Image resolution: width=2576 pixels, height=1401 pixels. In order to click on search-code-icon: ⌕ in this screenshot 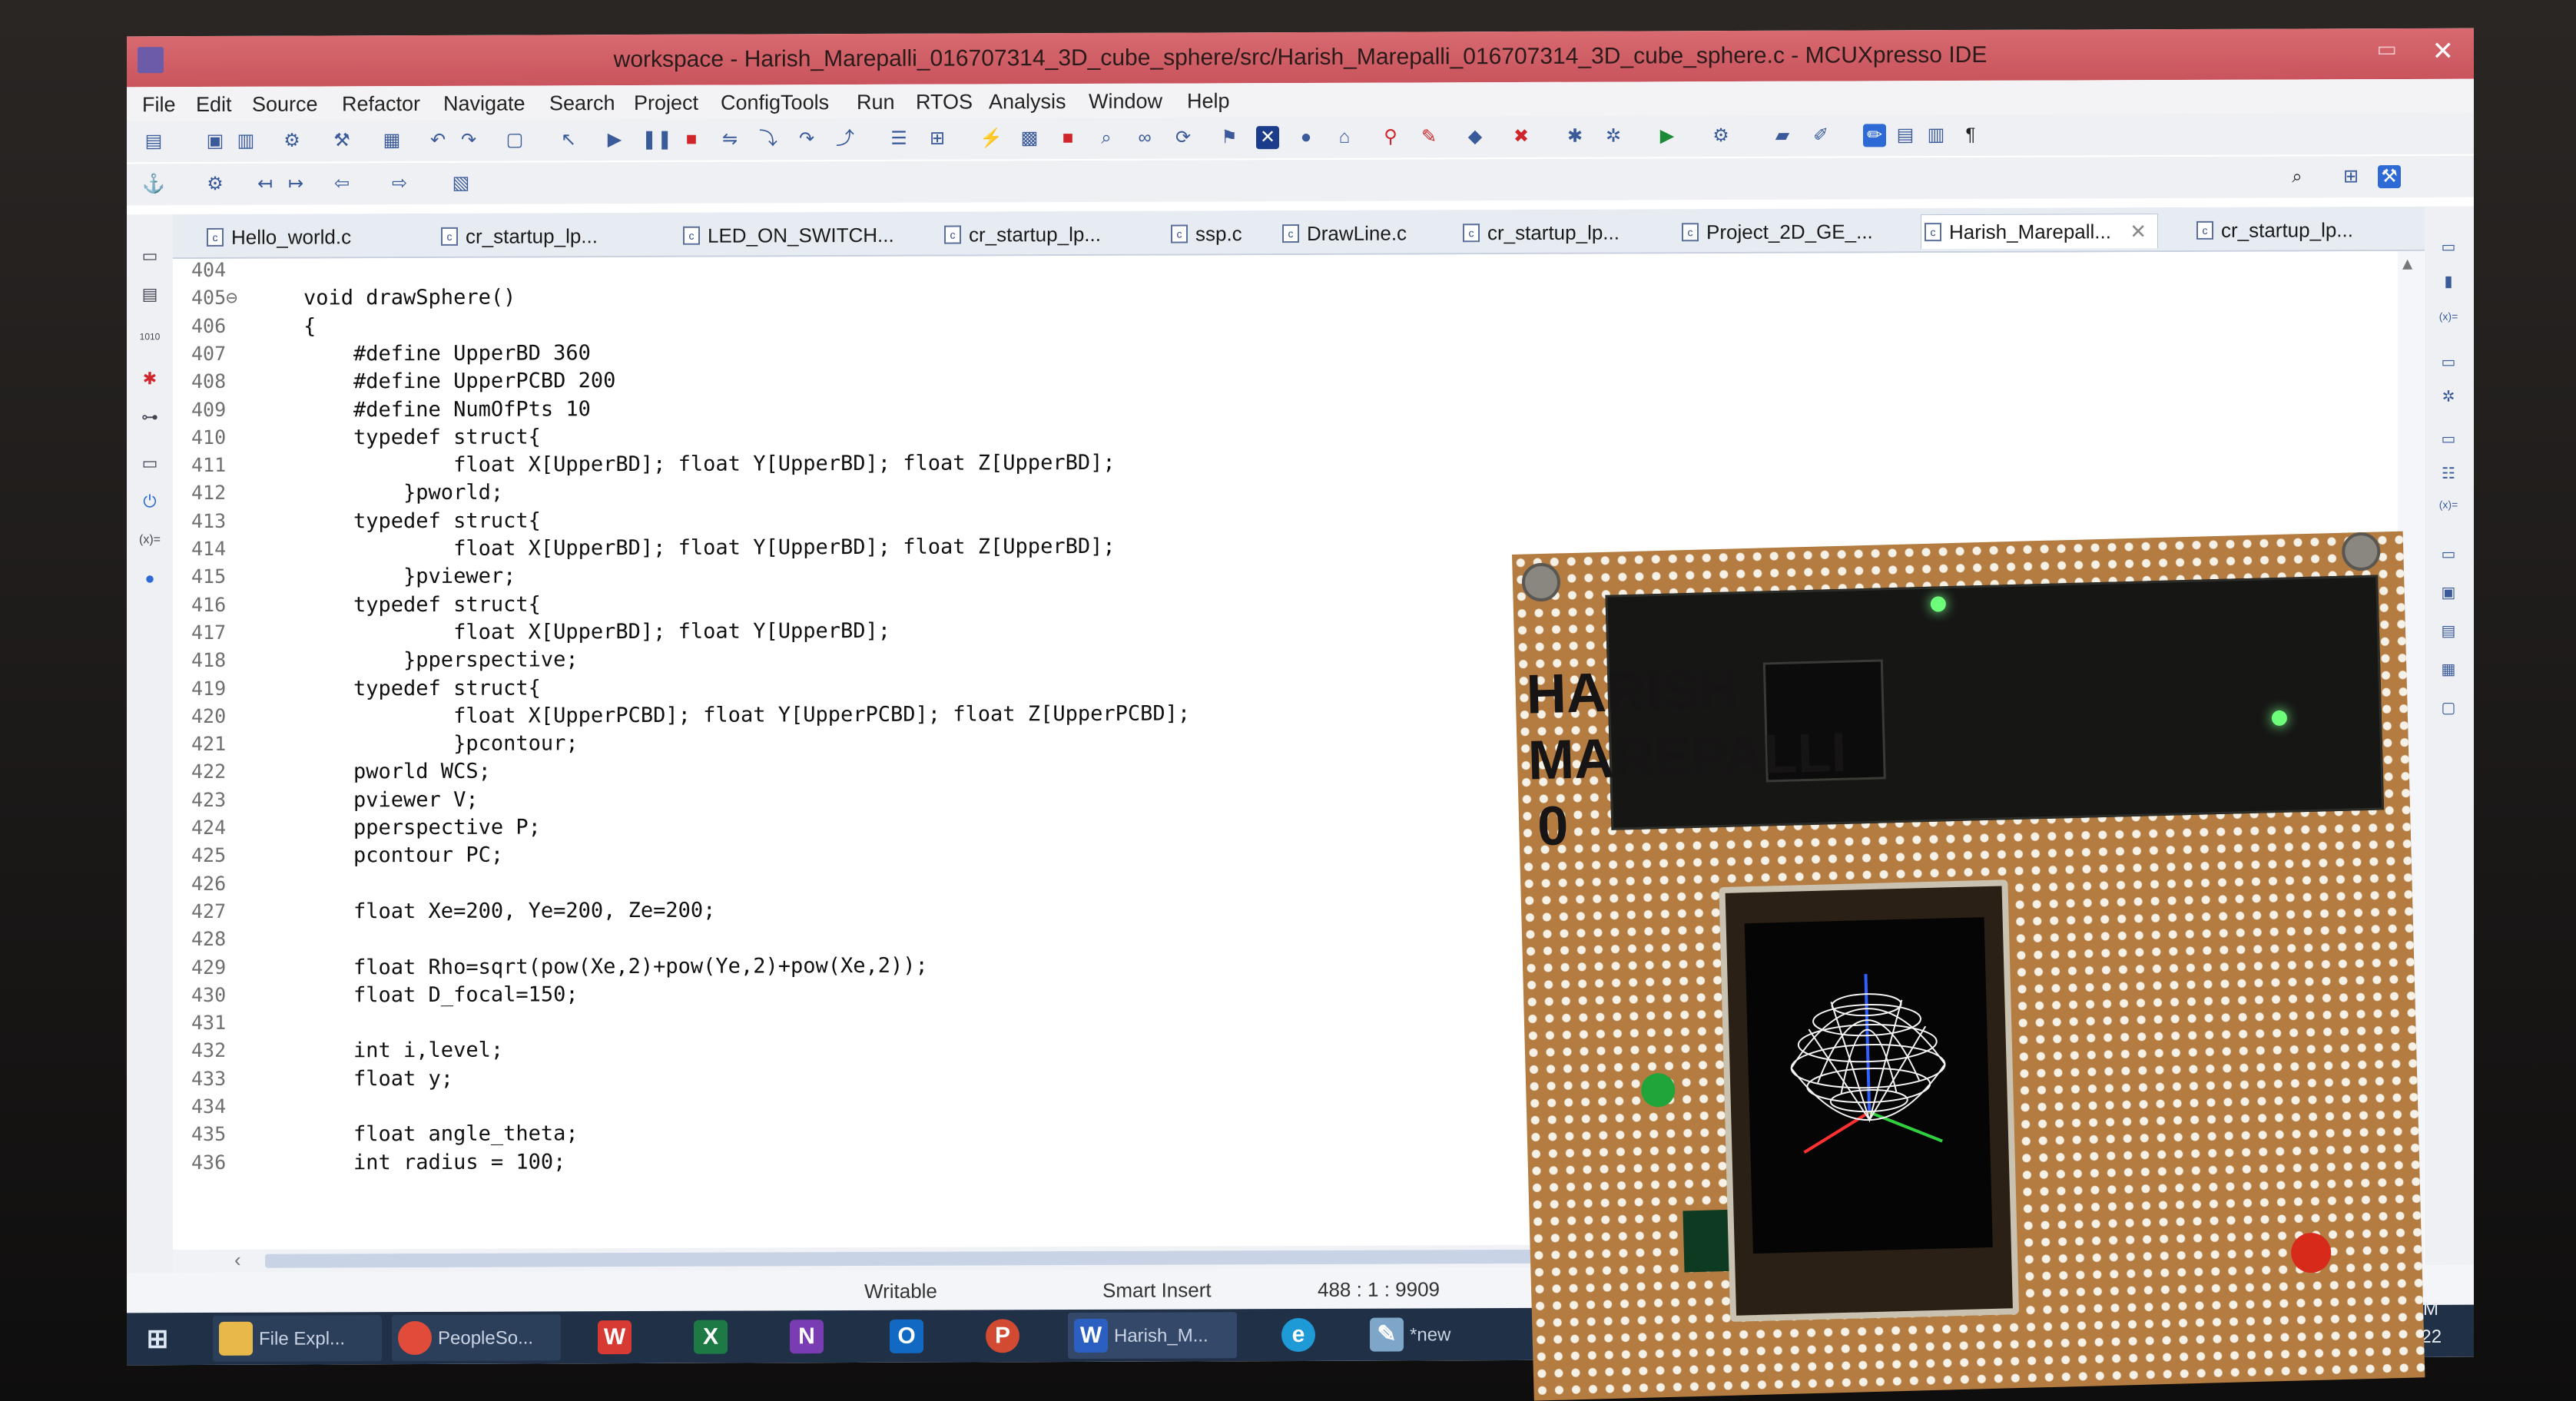, I will do `click(1106, 138)`.